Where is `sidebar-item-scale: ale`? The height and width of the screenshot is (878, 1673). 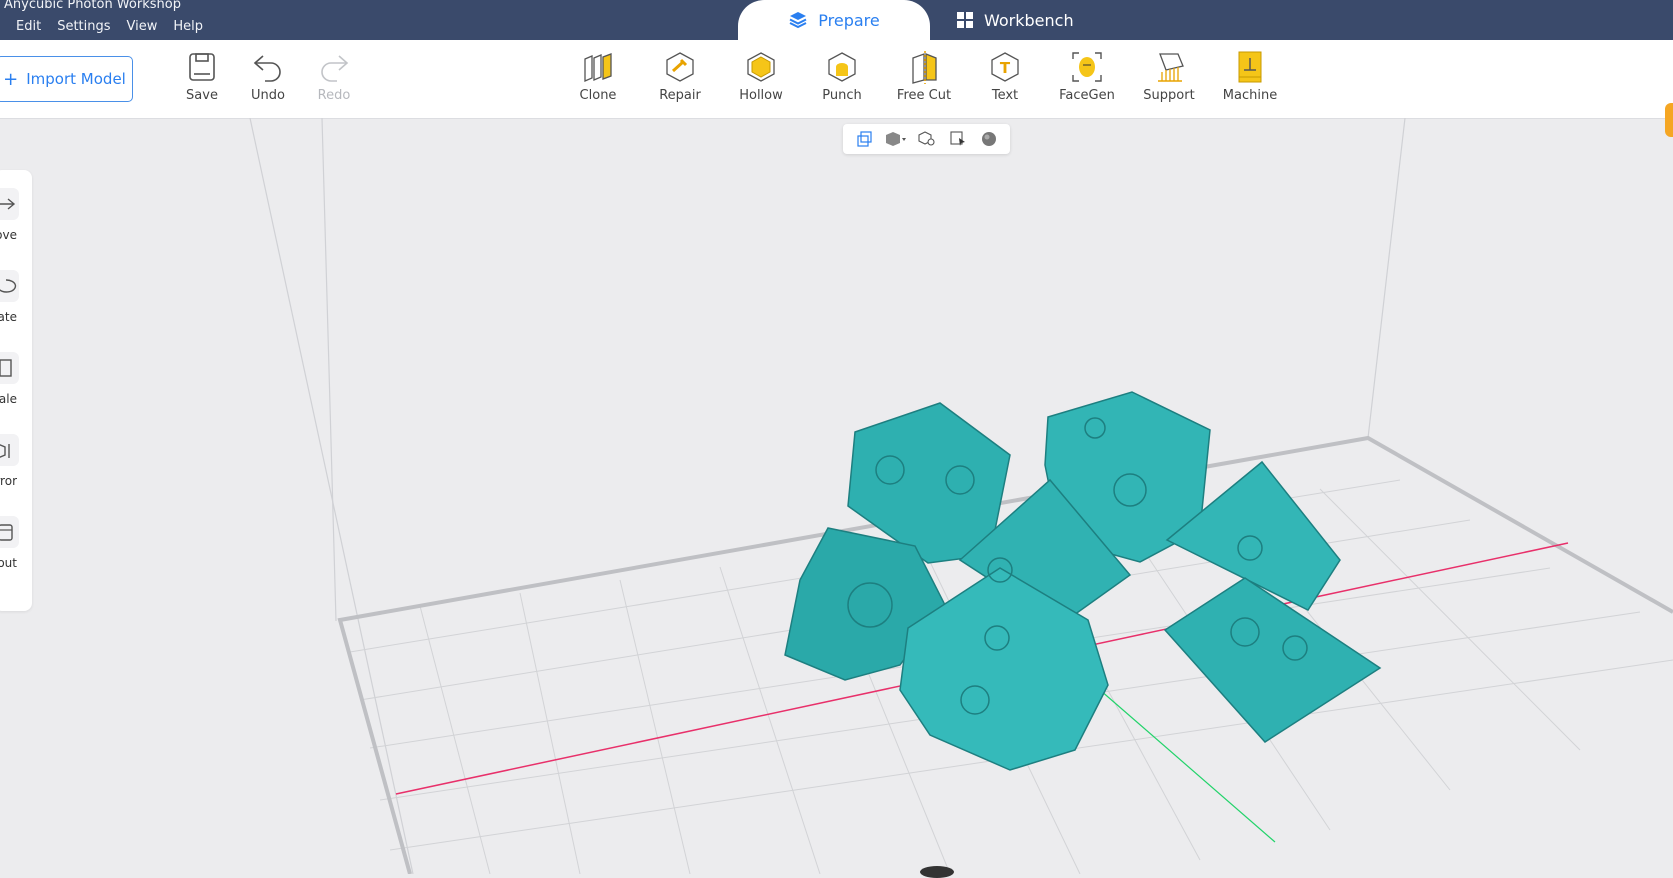 sidebar-item-scale: ale is located at coordinates (16, 381).